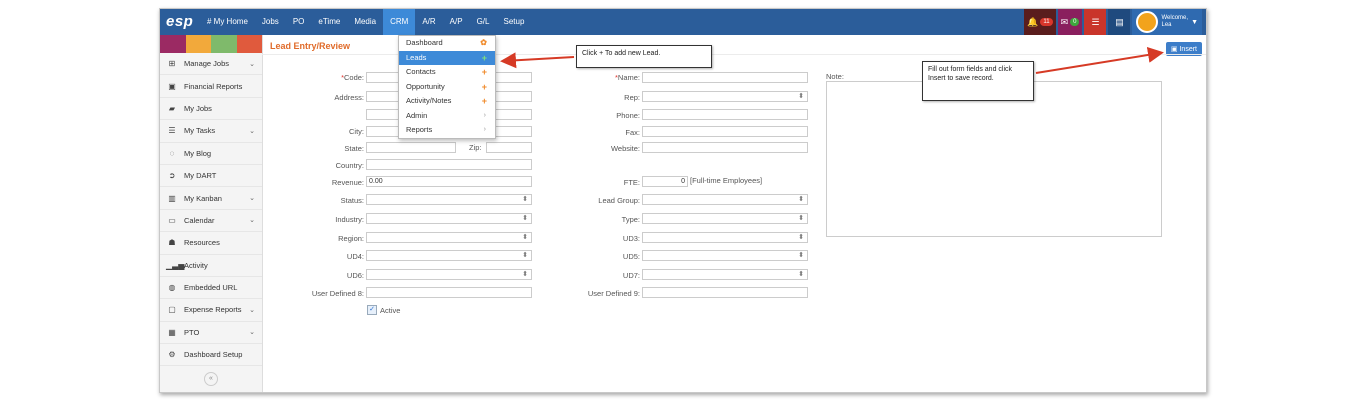 This screenshot has width=1370, height=400. What do you see at coordinates (1099, 60) in the screenshot?
I see `arrow-to-insert` at bounding box center [1099, 60].